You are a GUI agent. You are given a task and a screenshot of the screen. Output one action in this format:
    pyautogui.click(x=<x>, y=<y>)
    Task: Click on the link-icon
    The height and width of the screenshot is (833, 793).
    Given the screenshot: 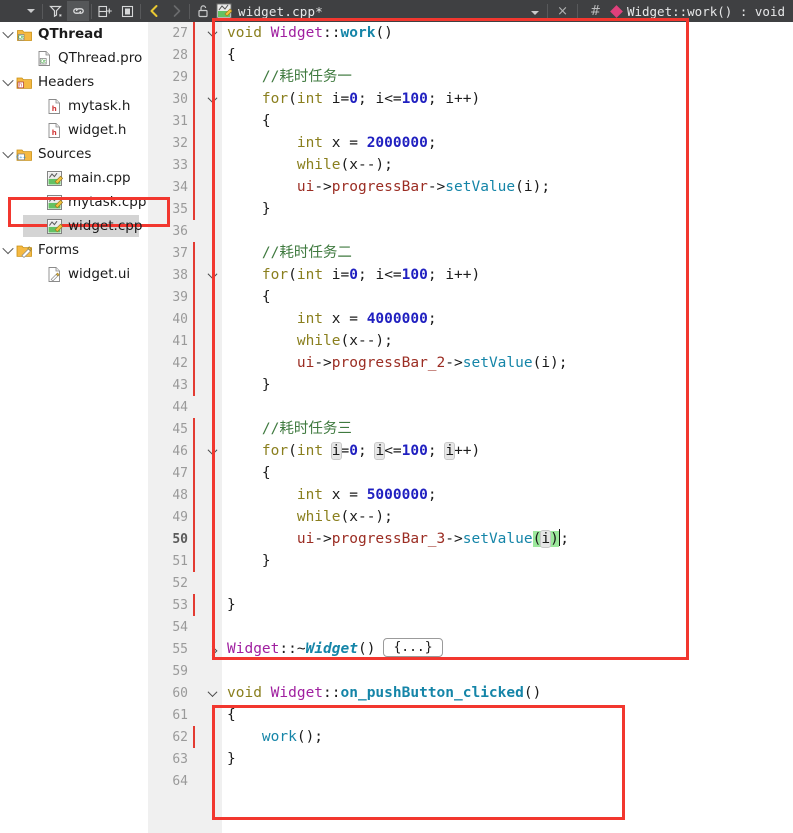 What is the action you would take?
    pyautogui.click(x=78, y=11)
    